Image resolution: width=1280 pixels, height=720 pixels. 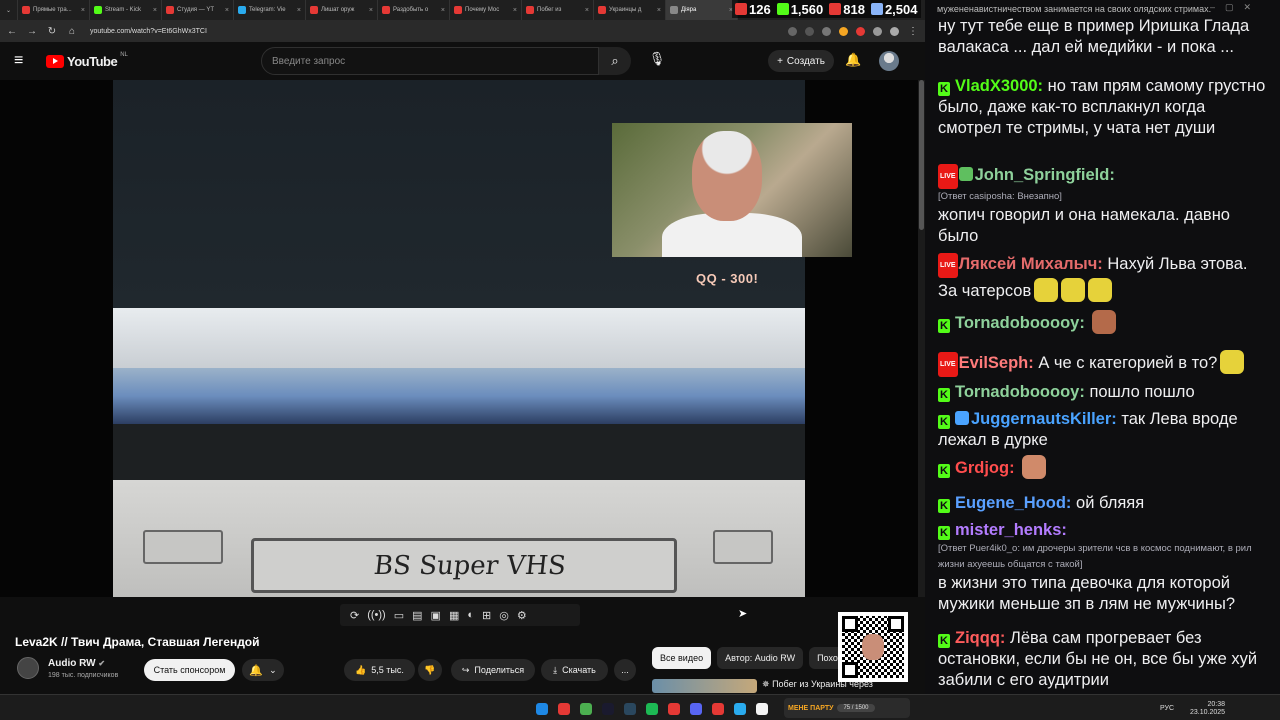 I want to click on chat-username: mister_henks:, so click(x=1011, y=530).